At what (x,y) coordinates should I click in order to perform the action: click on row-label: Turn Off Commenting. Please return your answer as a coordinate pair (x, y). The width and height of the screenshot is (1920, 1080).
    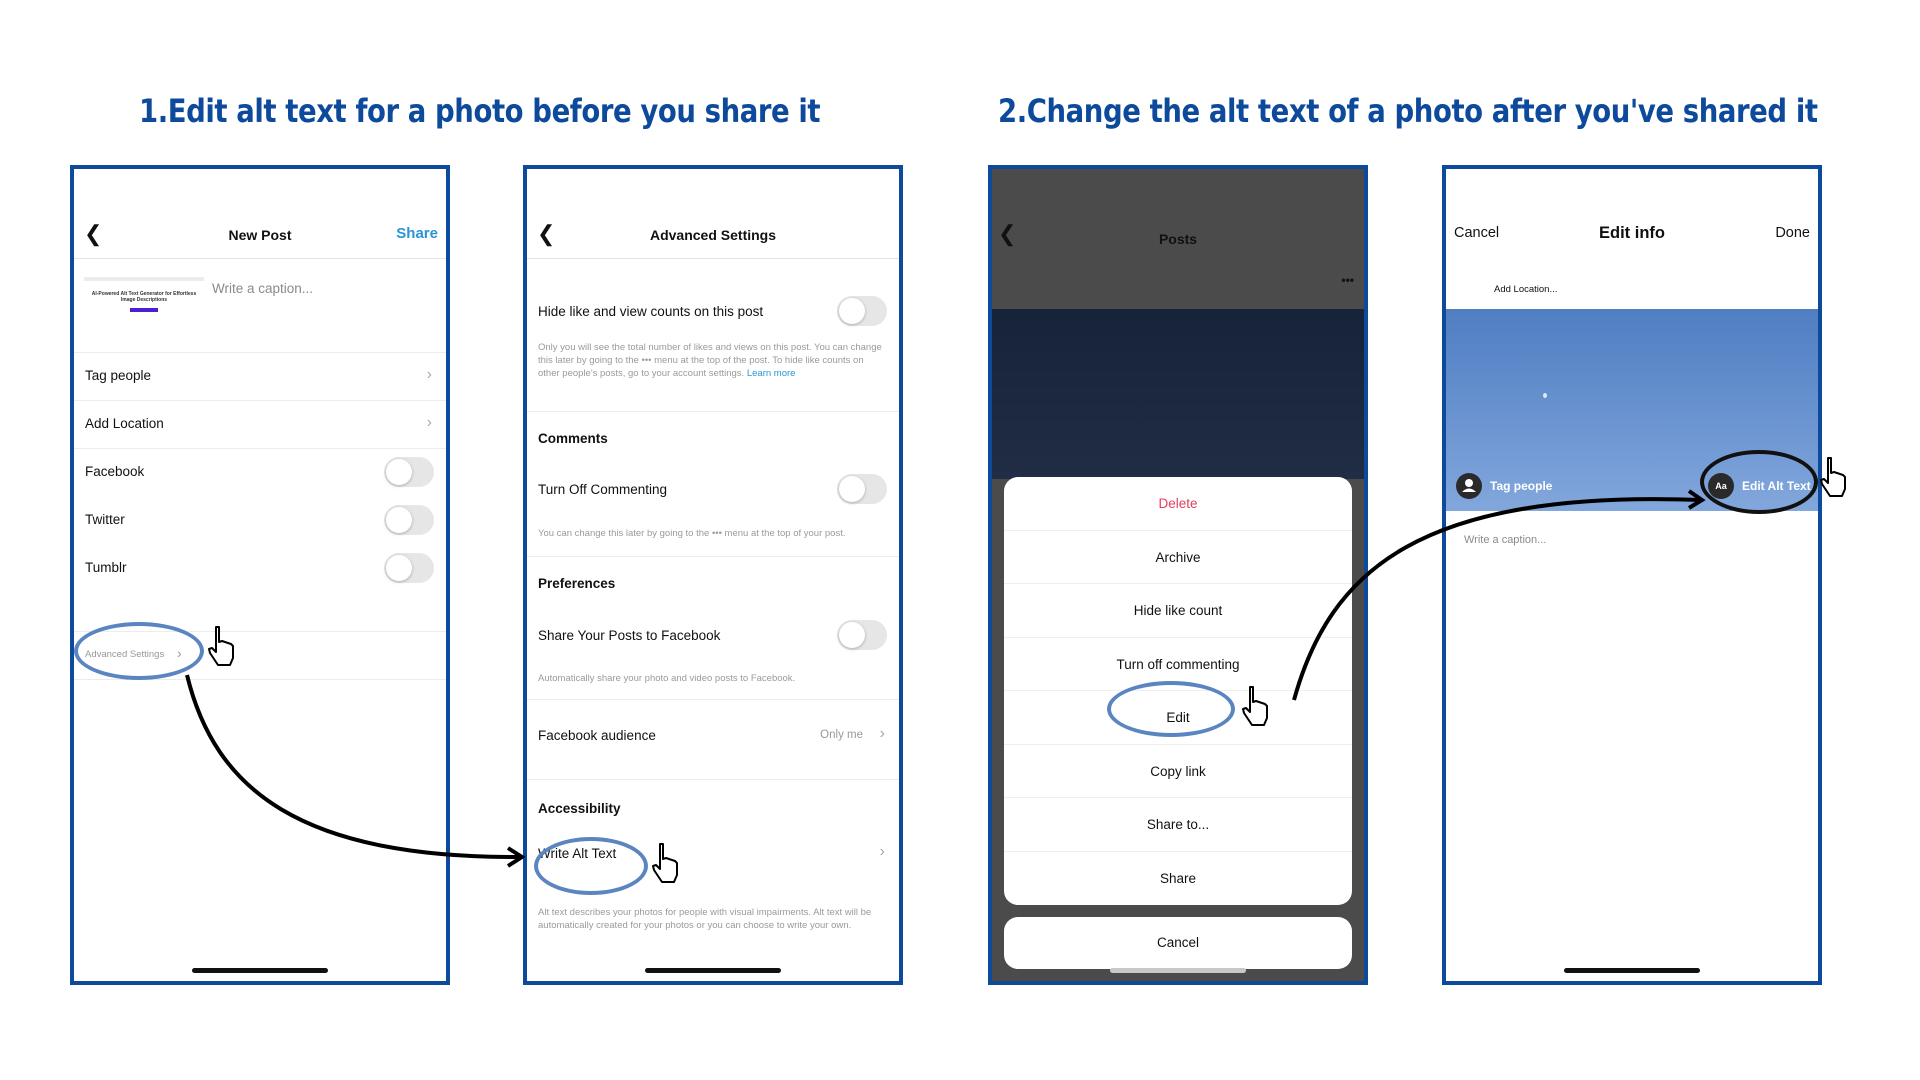
    Looking at the image, I should click on (603, 489).